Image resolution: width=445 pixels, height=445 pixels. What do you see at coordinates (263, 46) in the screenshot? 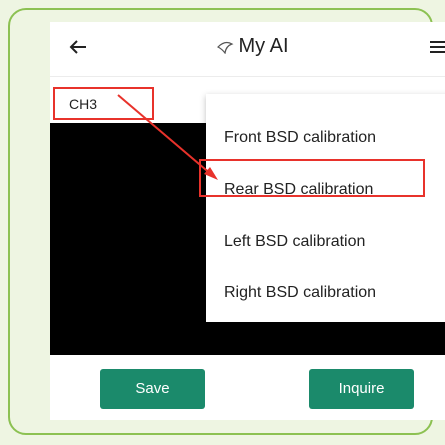
I see `page-title: My AI` at bounding box center [263, 46].